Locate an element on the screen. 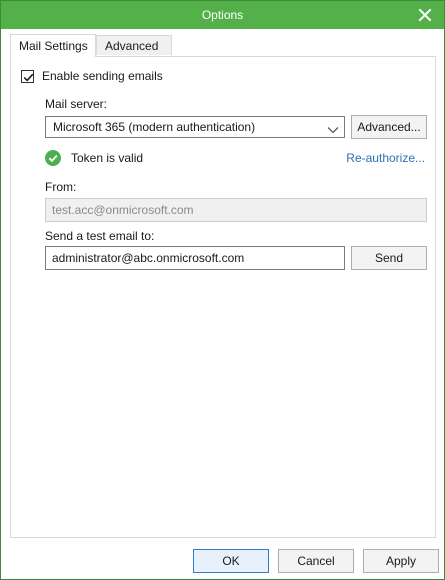  token-status: Token is valid is located at coordinates (94, 158).